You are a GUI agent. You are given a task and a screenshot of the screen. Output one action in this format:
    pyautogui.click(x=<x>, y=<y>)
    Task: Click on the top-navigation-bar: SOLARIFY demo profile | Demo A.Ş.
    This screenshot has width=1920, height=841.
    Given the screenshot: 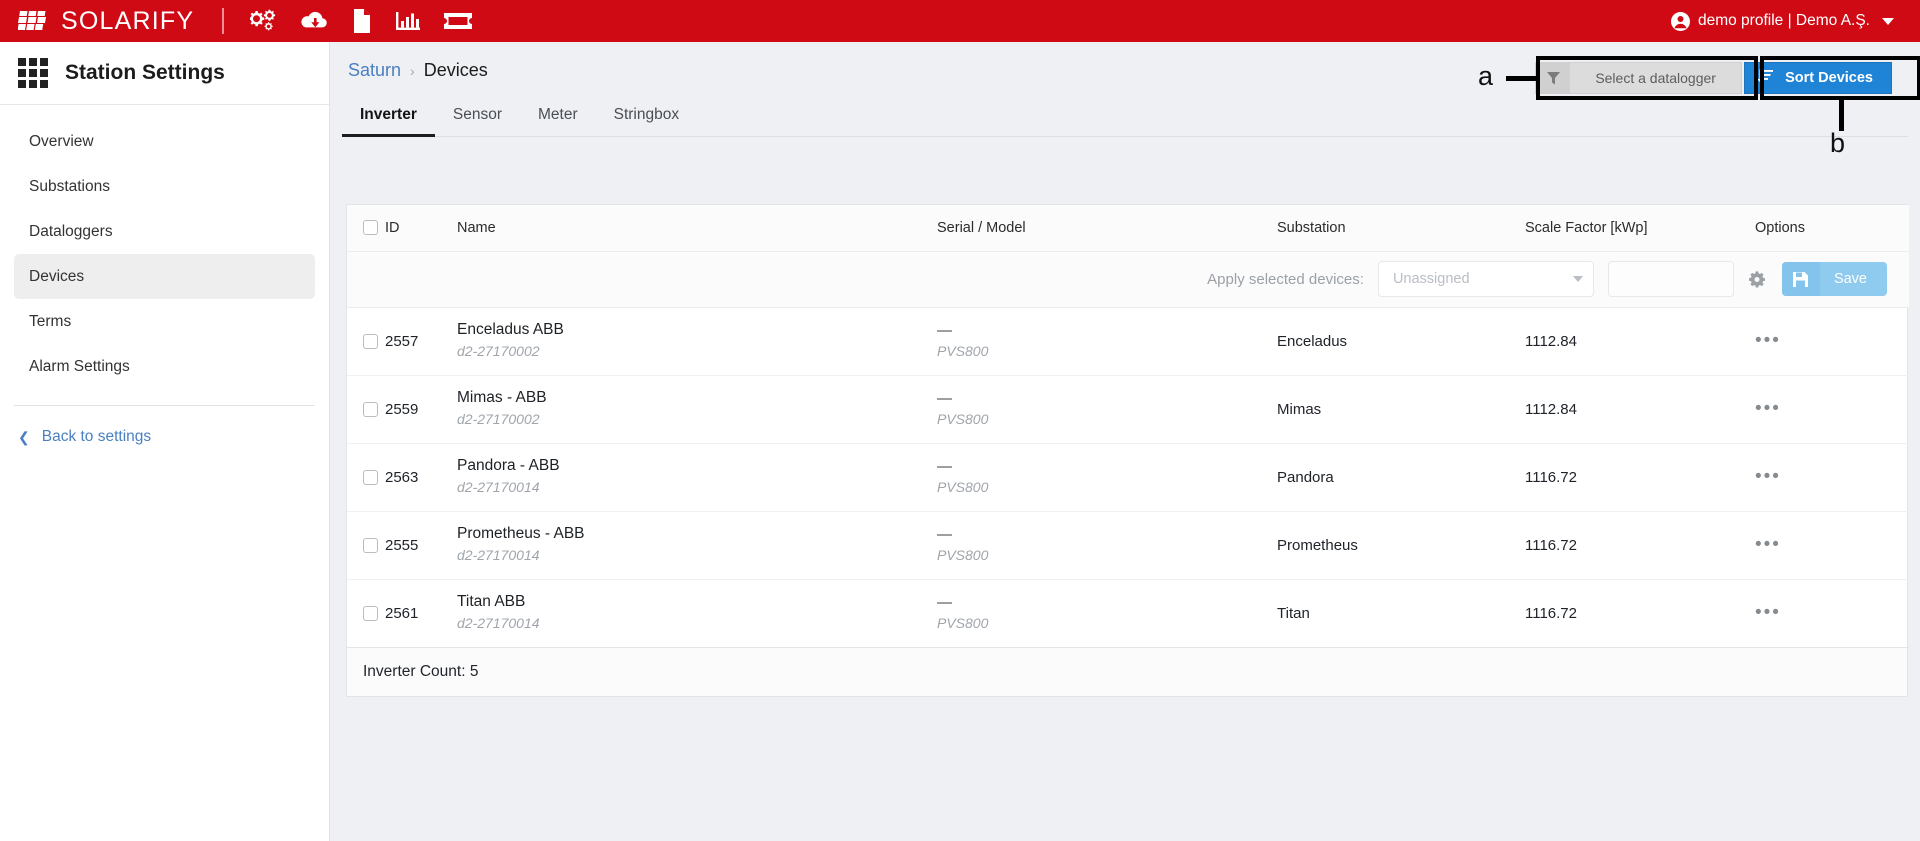 What is the action you would take?
    pyautogui.click(x=960, y=21)
    